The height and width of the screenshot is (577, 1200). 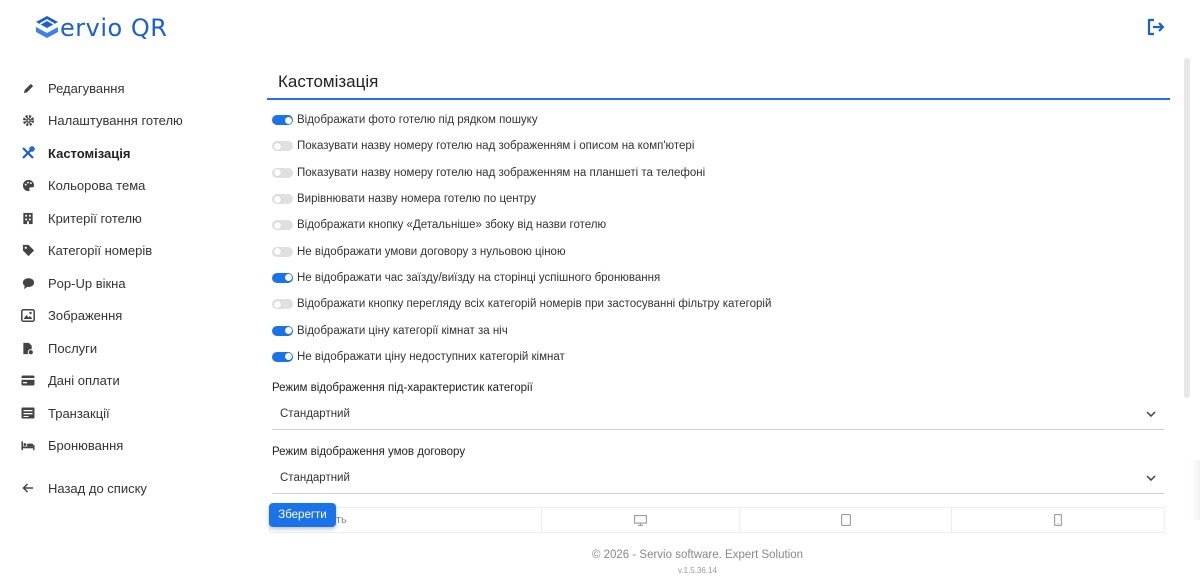 I want to click on comment-icon, so click(x=28, y=283).